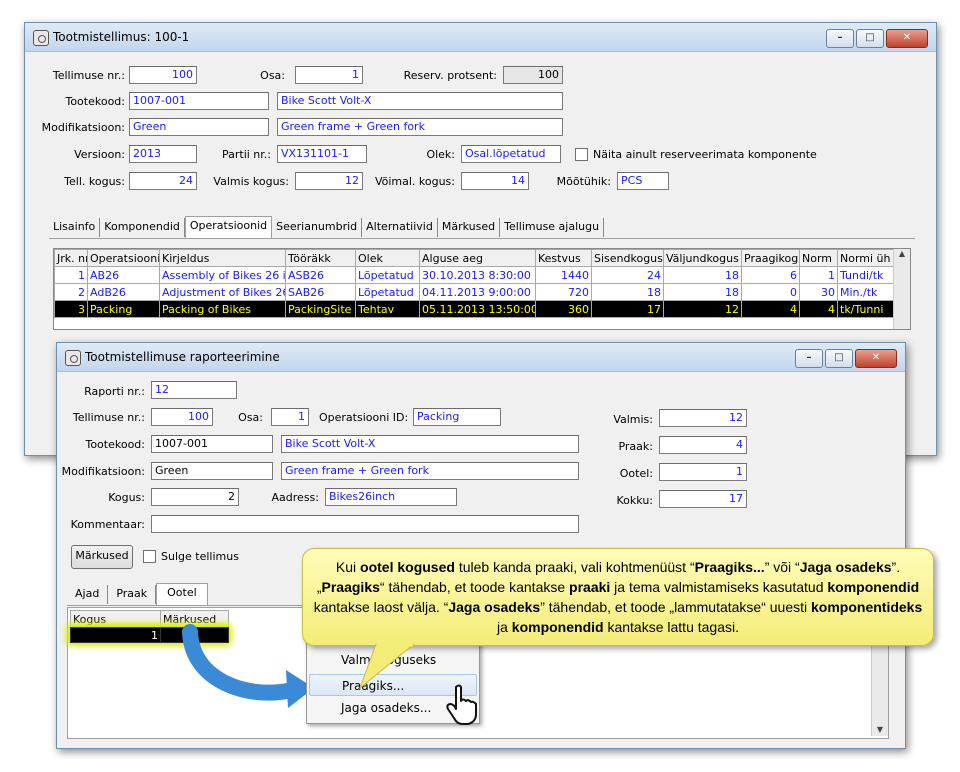 The image size is (960, 772). Describe the element at coordinates (329, 181) in the screenshot. I see `valmis-kogus-field: 12` at that location.